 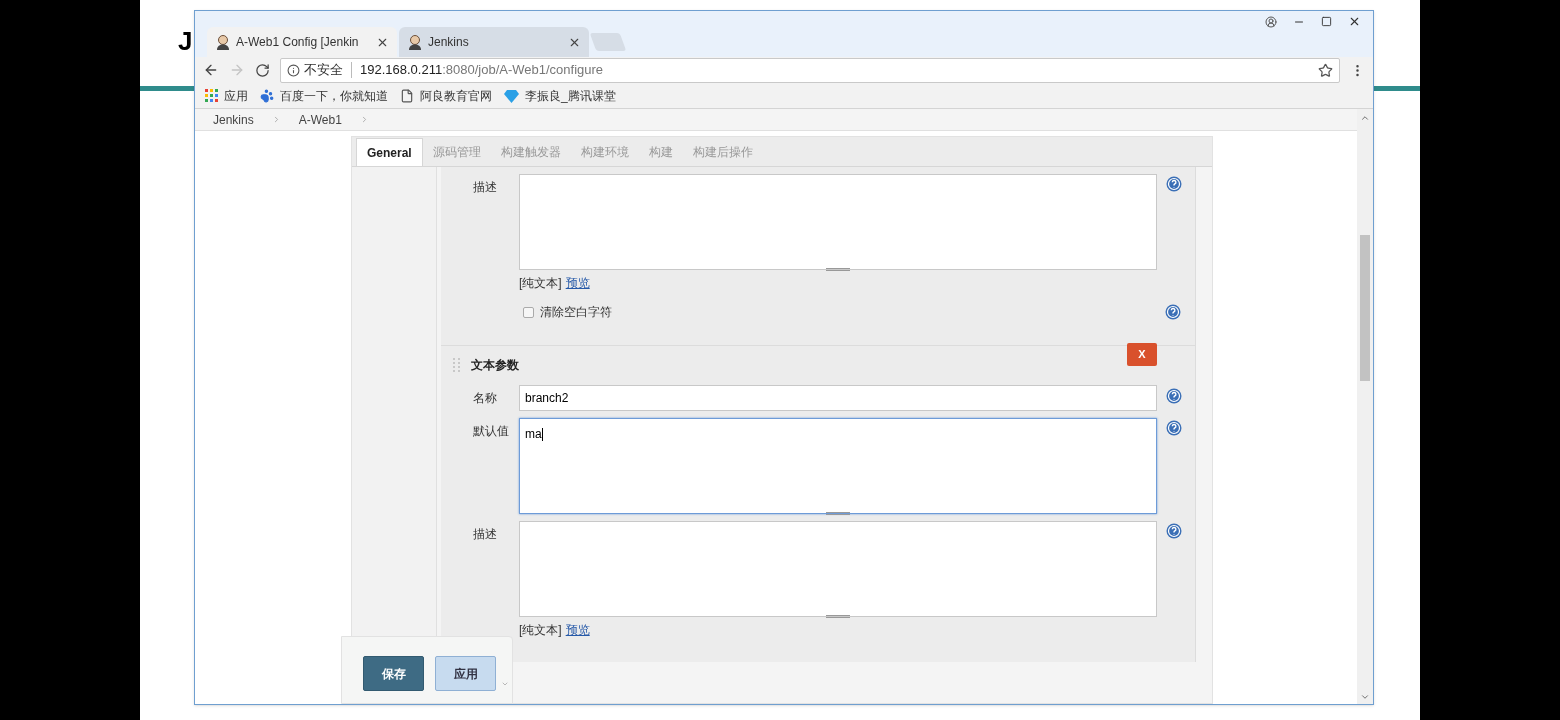 I want to click on tab-title: A-Web1 Config [Jenkin, so click(x=298, y=42).